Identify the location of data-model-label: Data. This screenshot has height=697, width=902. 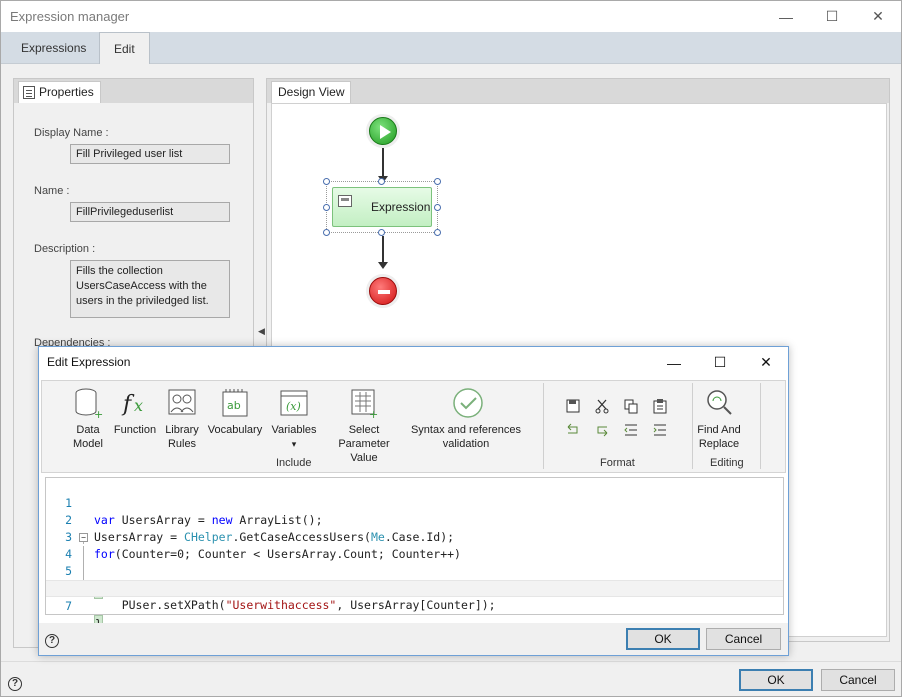
(88, 430).